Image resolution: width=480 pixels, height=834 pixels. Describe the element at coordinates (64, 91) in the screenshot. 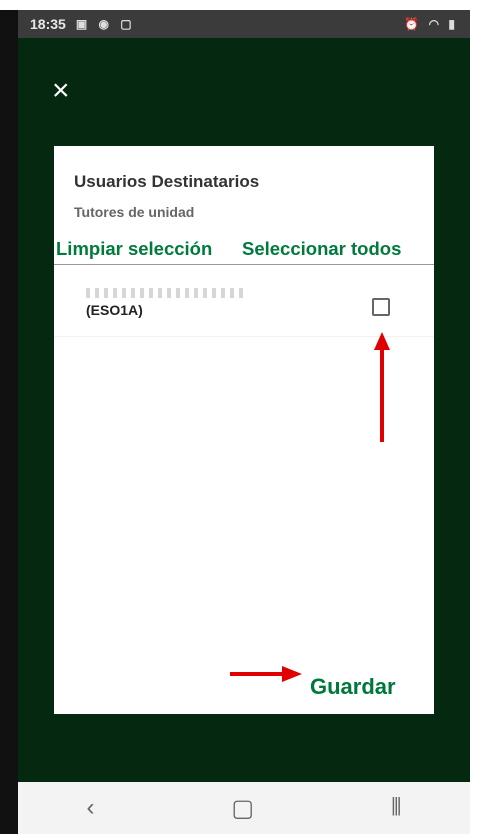

I see `close-icon: ×` at that location.